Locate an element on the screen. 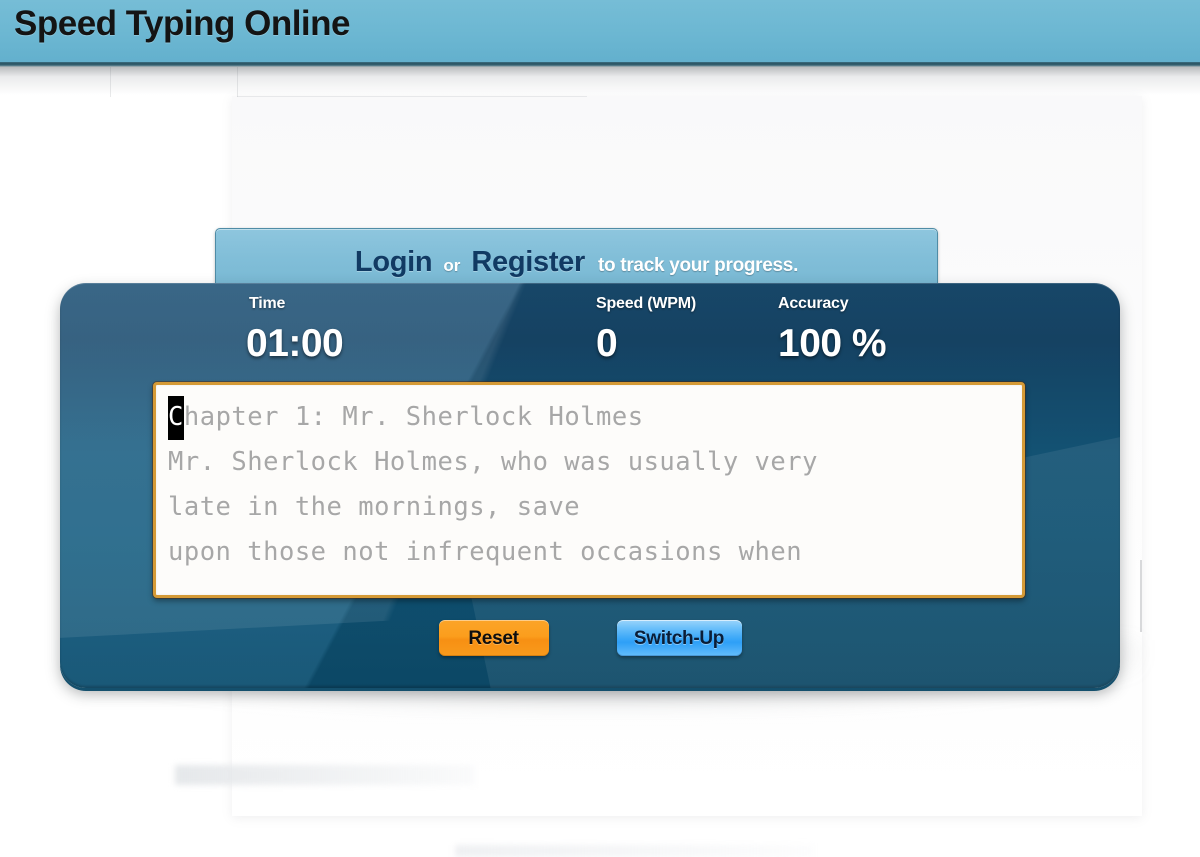  login-link: Login is located at coordinates (394, 262).